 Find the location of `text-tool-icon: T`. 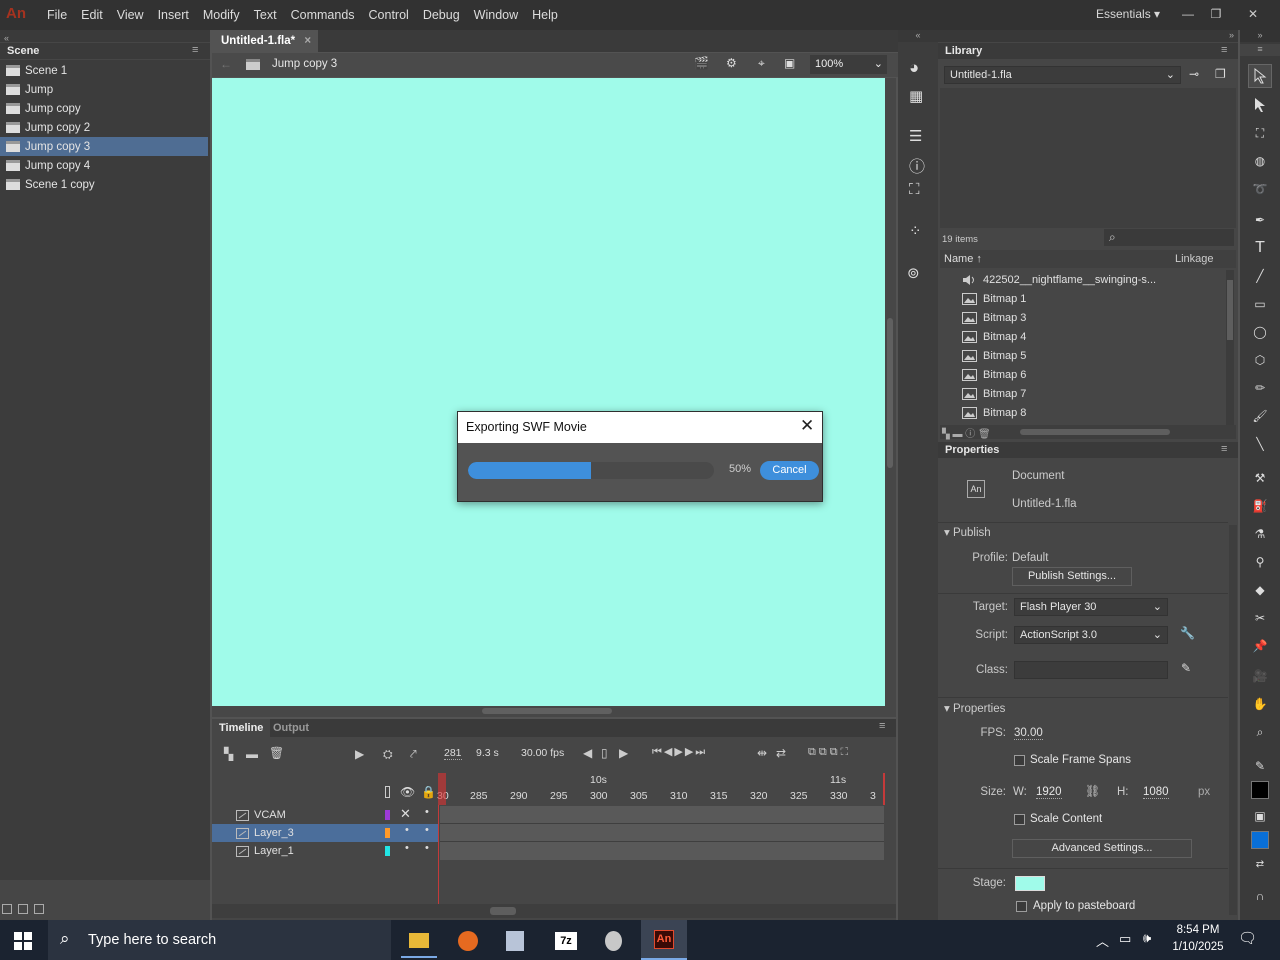

text-tool-icon: T is located at coordinates (1260, 248).